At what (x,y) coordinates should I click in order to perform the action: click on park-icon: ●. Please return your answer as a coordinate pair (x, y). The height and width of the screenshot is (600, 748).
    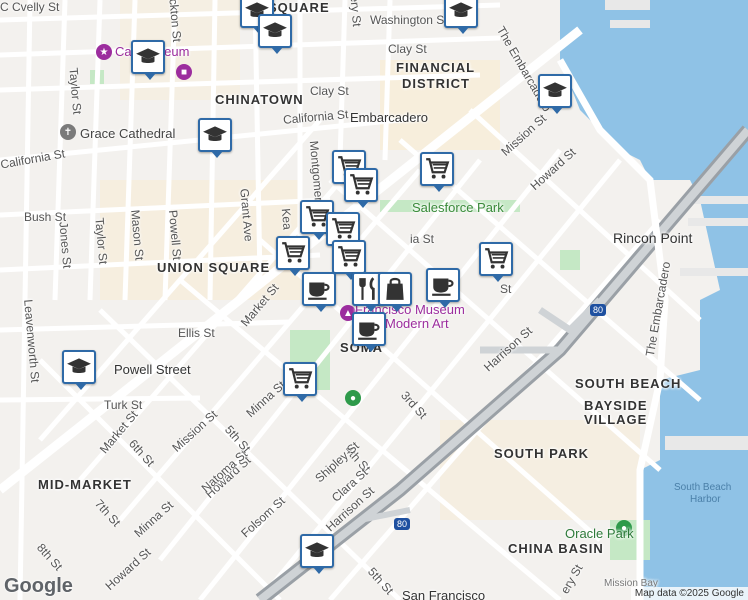
    Looking at the image, I should click on (353, 398).